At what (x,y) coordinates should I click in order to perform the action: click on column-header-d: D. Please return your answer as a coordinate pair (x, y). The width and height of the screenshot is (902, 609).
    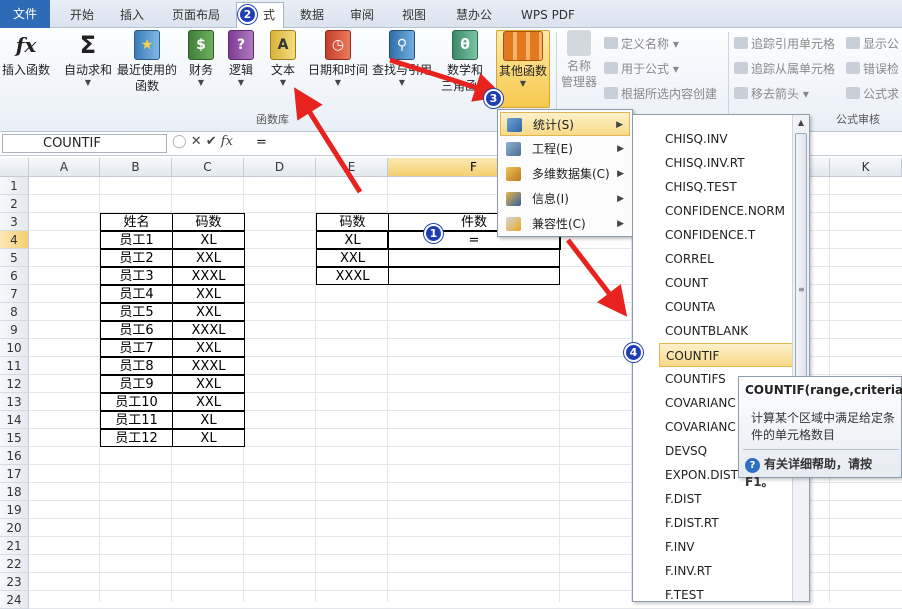
    Looking at the image, I should click on (280, 167).